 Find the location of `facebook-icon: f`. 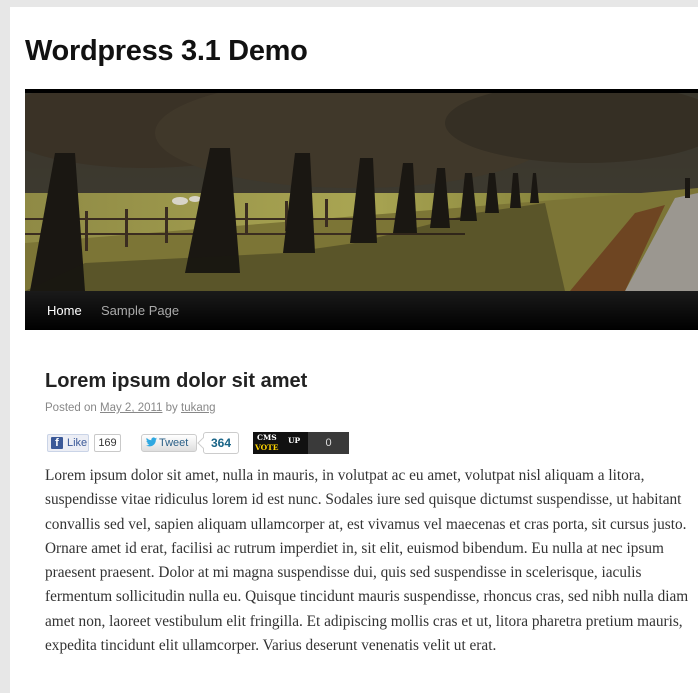

facebook-icon: f is located at coordinates (57, 443).